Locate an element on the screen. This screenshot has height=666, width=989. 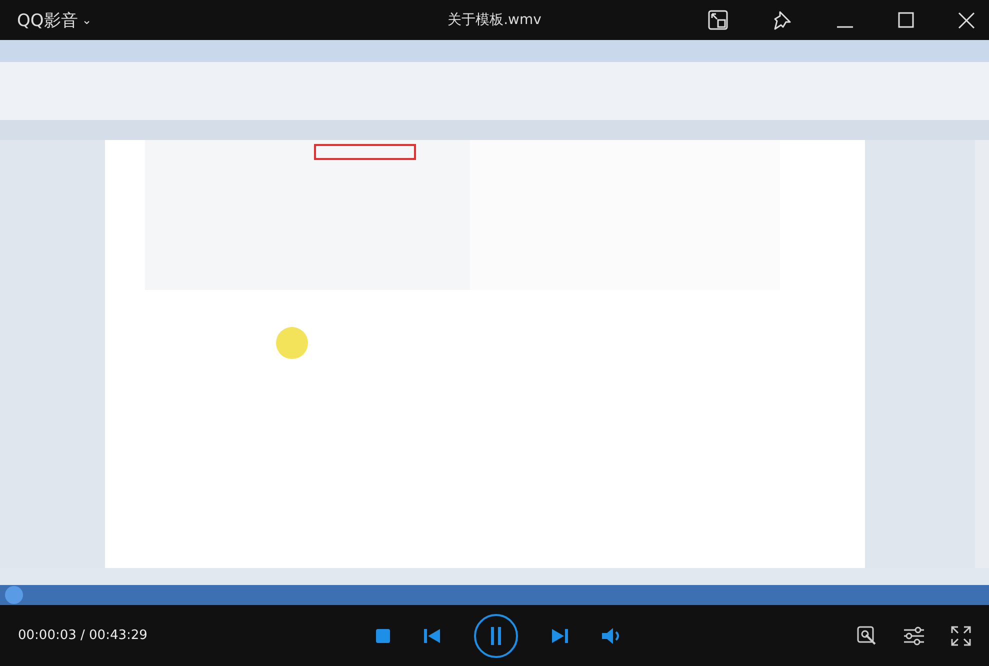
play-pause-button is located at coordinates (496, 636).